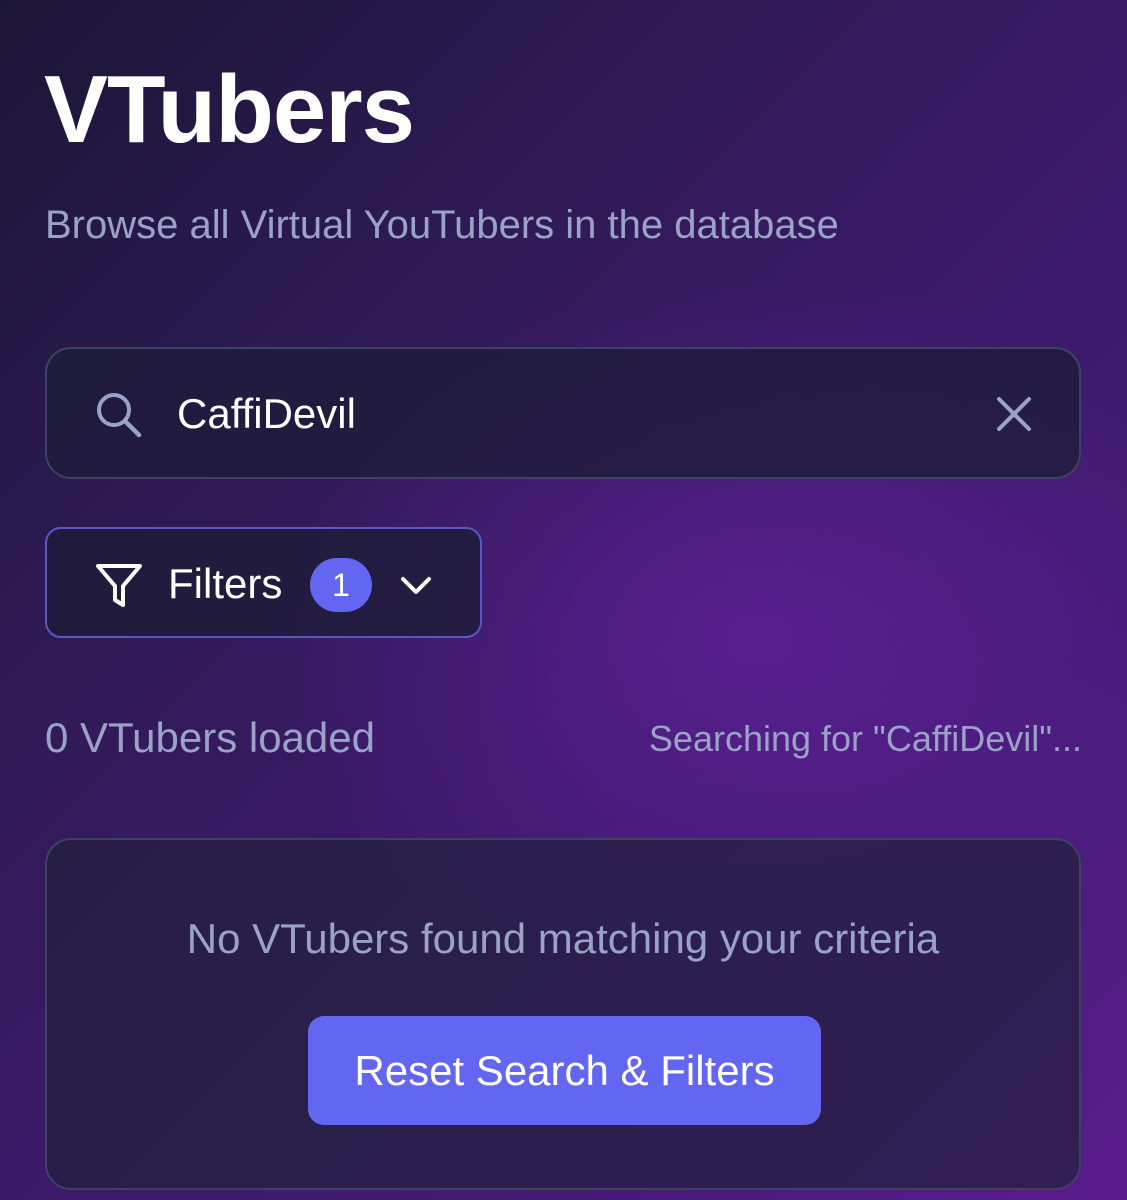 This screenshot has width=1127, height=1200. I want to click on chevron-down-icon, so click(416, 585).